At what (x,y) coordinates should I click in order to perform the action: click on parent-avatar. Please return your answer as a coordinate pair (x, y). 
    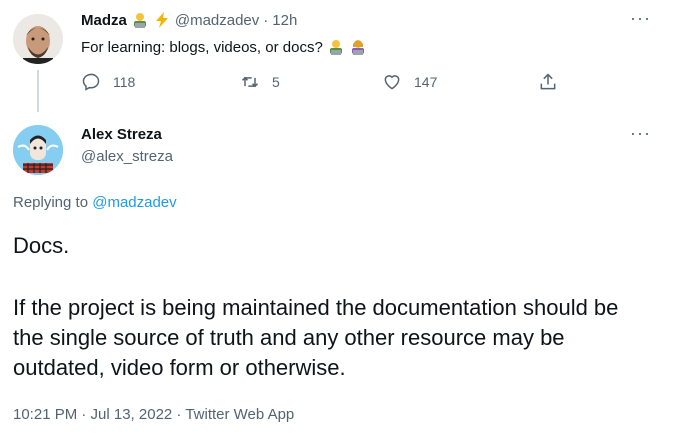
    Looking at the image, I should click on (38, 39).